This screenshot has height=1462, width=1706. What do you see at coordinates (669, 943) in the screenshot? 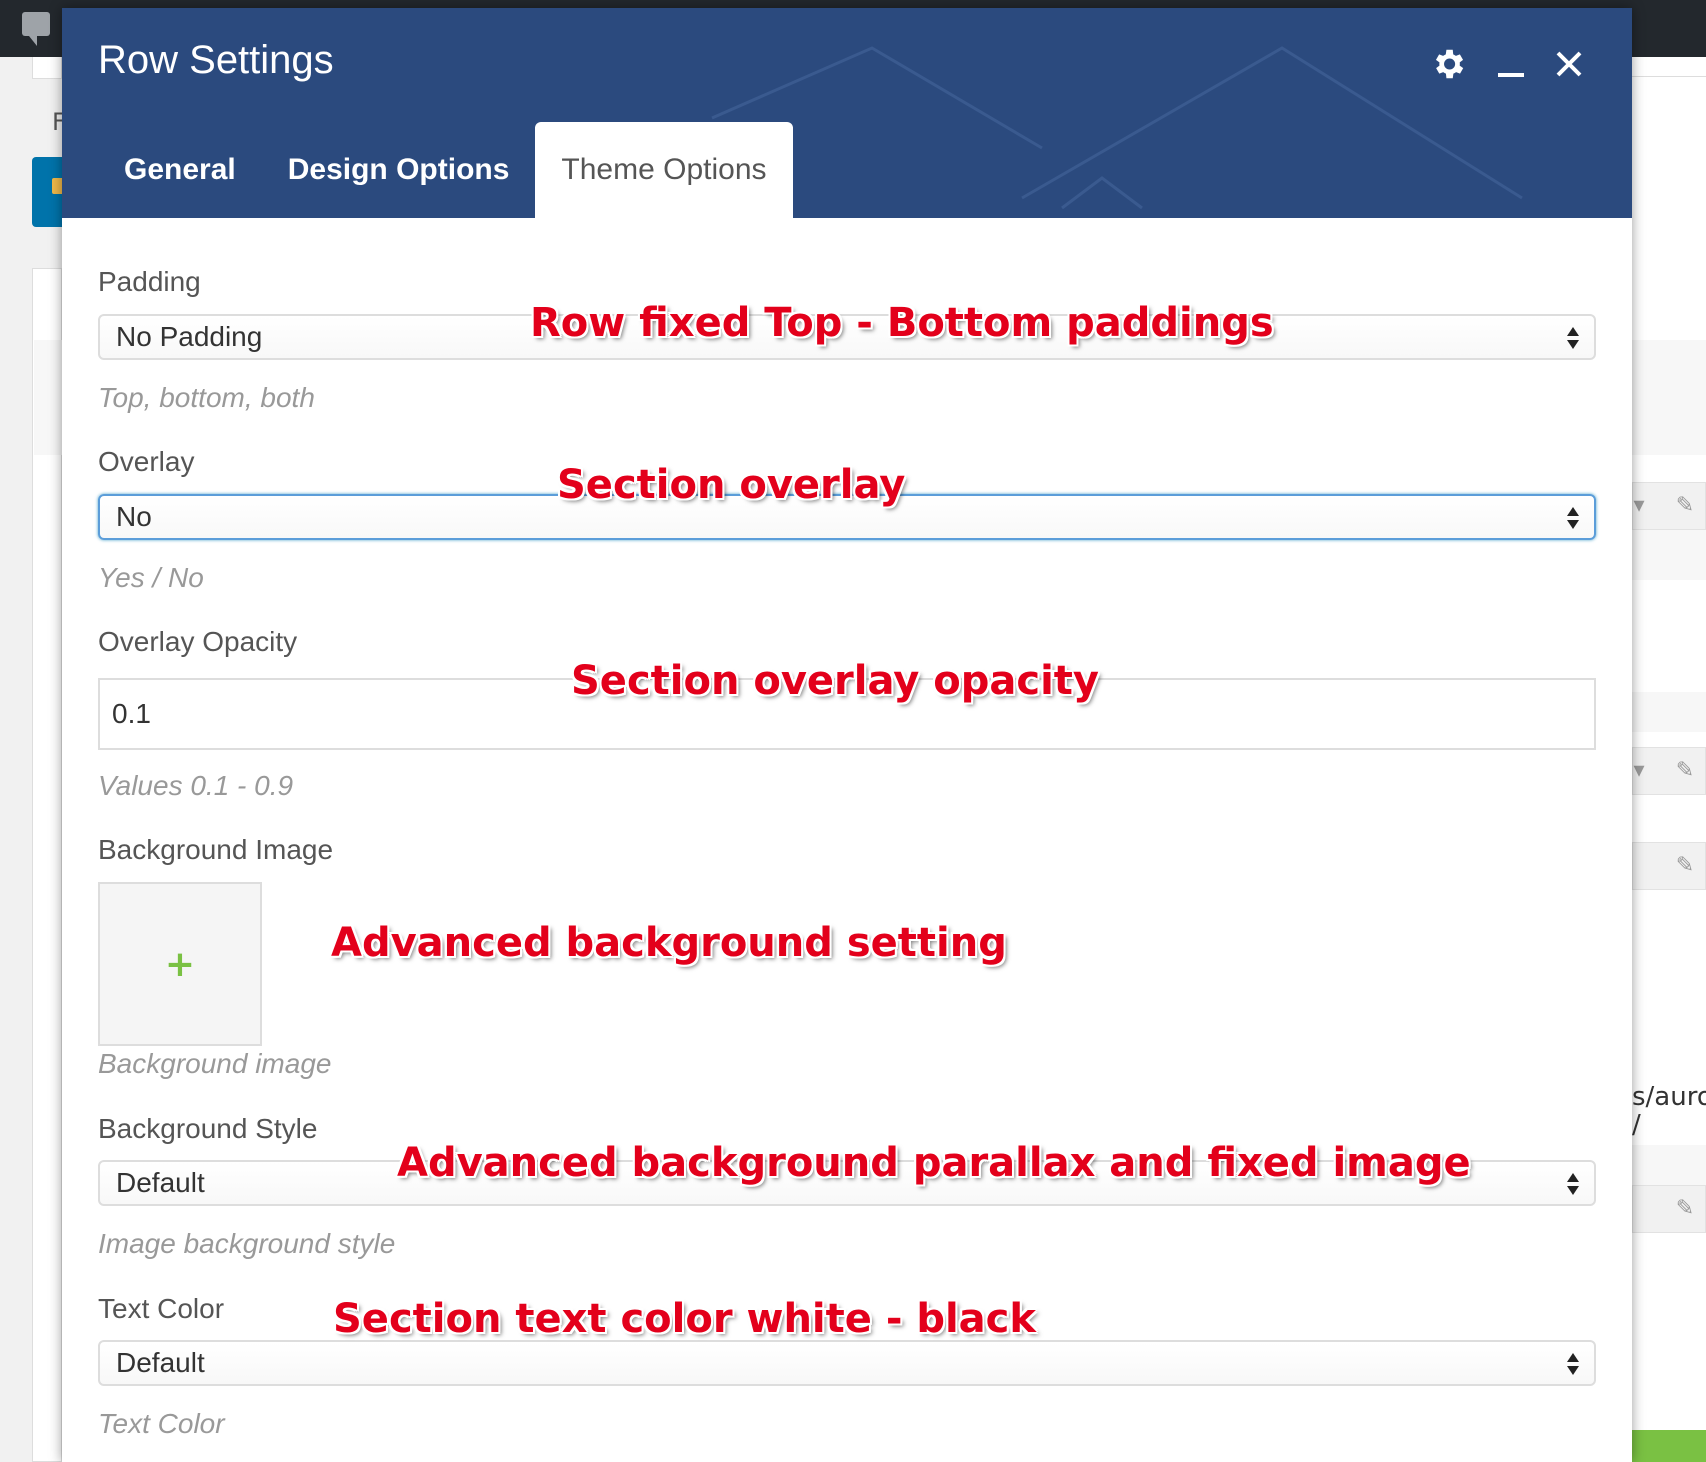
I see `annotation-background: Advanced background setting` at bounding box center [669, 943].